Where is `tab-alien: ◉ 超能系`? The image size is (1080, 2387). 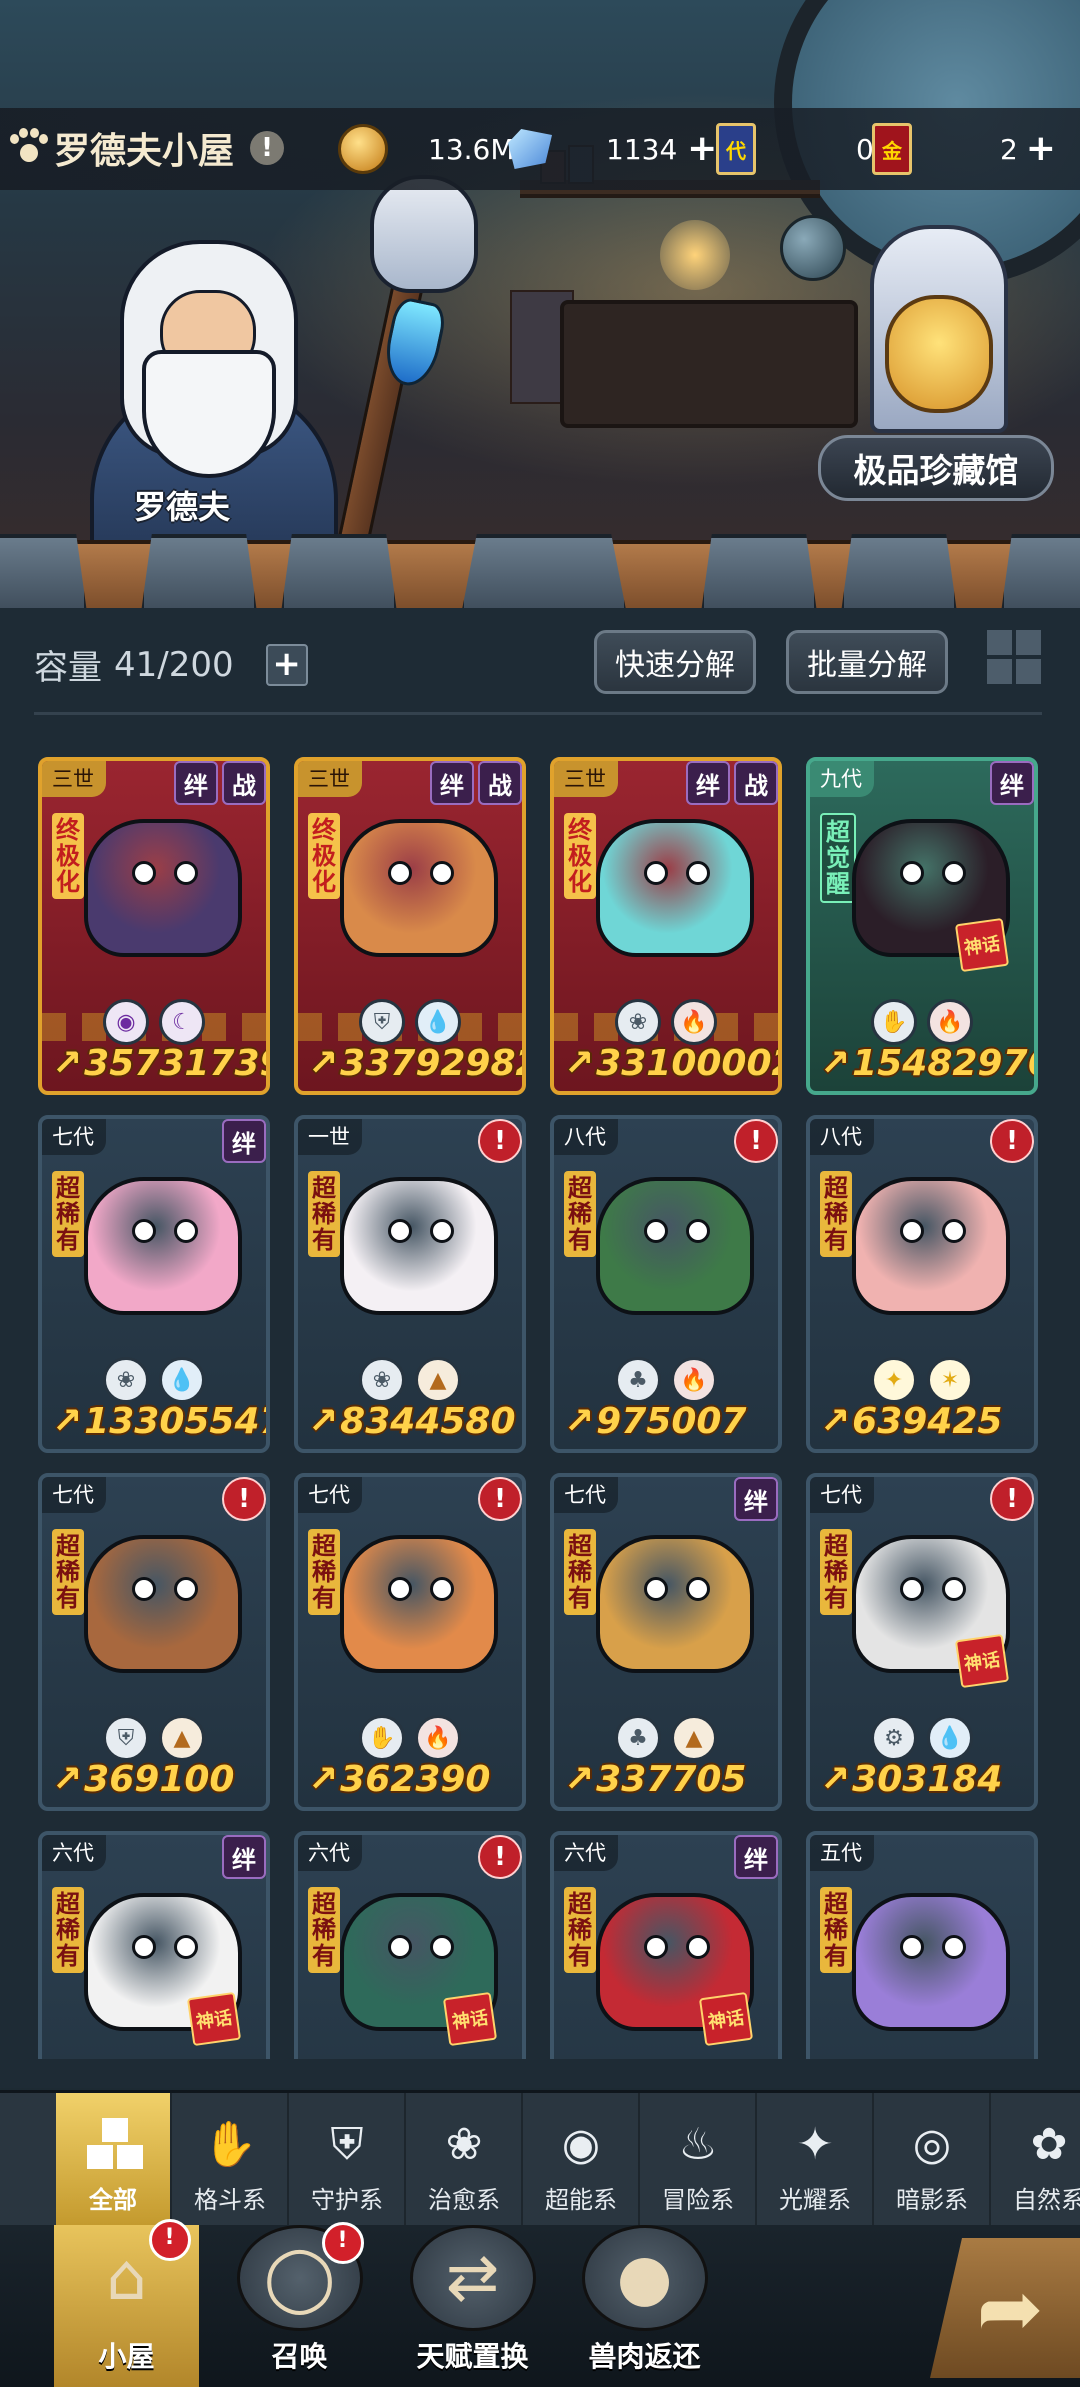 tab-alien: ◉ 超能系 is located at coordinates (582, 2159).